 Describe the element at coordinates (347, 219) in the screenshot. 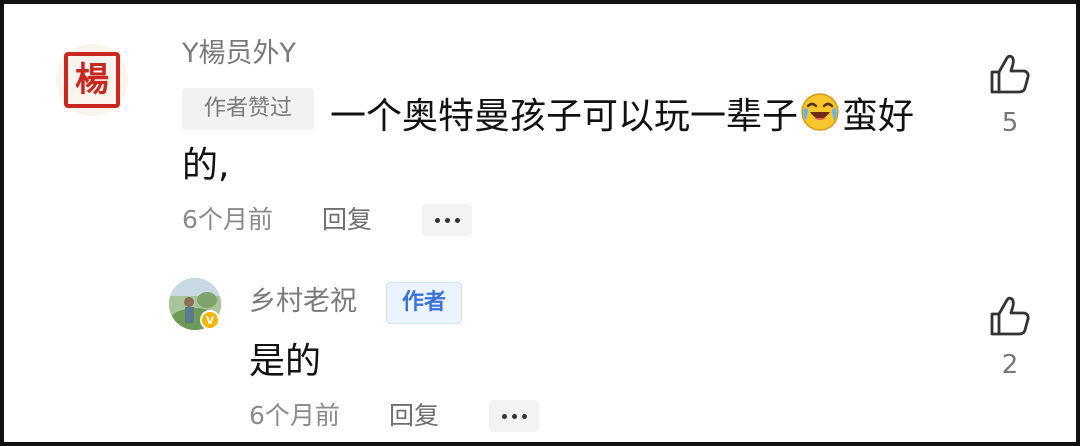

I see `comment-reply-button: 回复` at that location.